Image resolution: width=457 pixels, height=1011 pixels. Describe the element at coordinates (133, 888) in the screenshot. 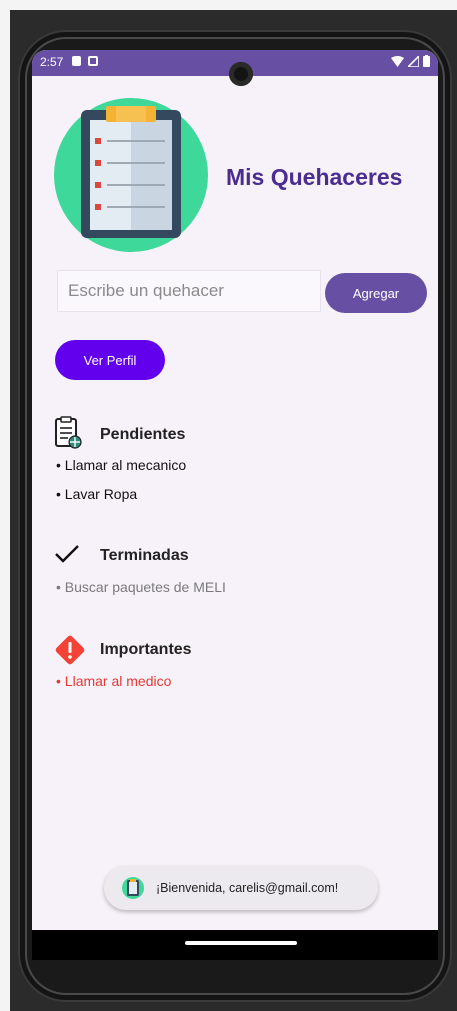

I see `app-logo-icon` at that location.